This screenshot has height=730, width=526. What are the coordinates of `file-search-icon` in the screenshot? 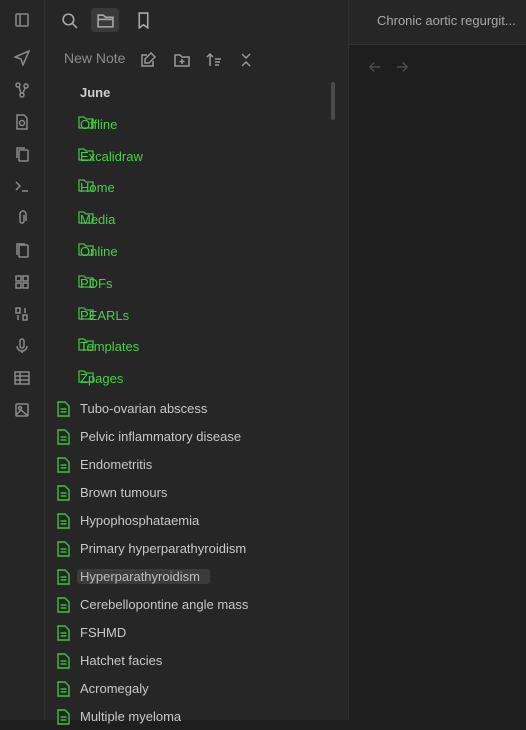 It's located at (22, 122).